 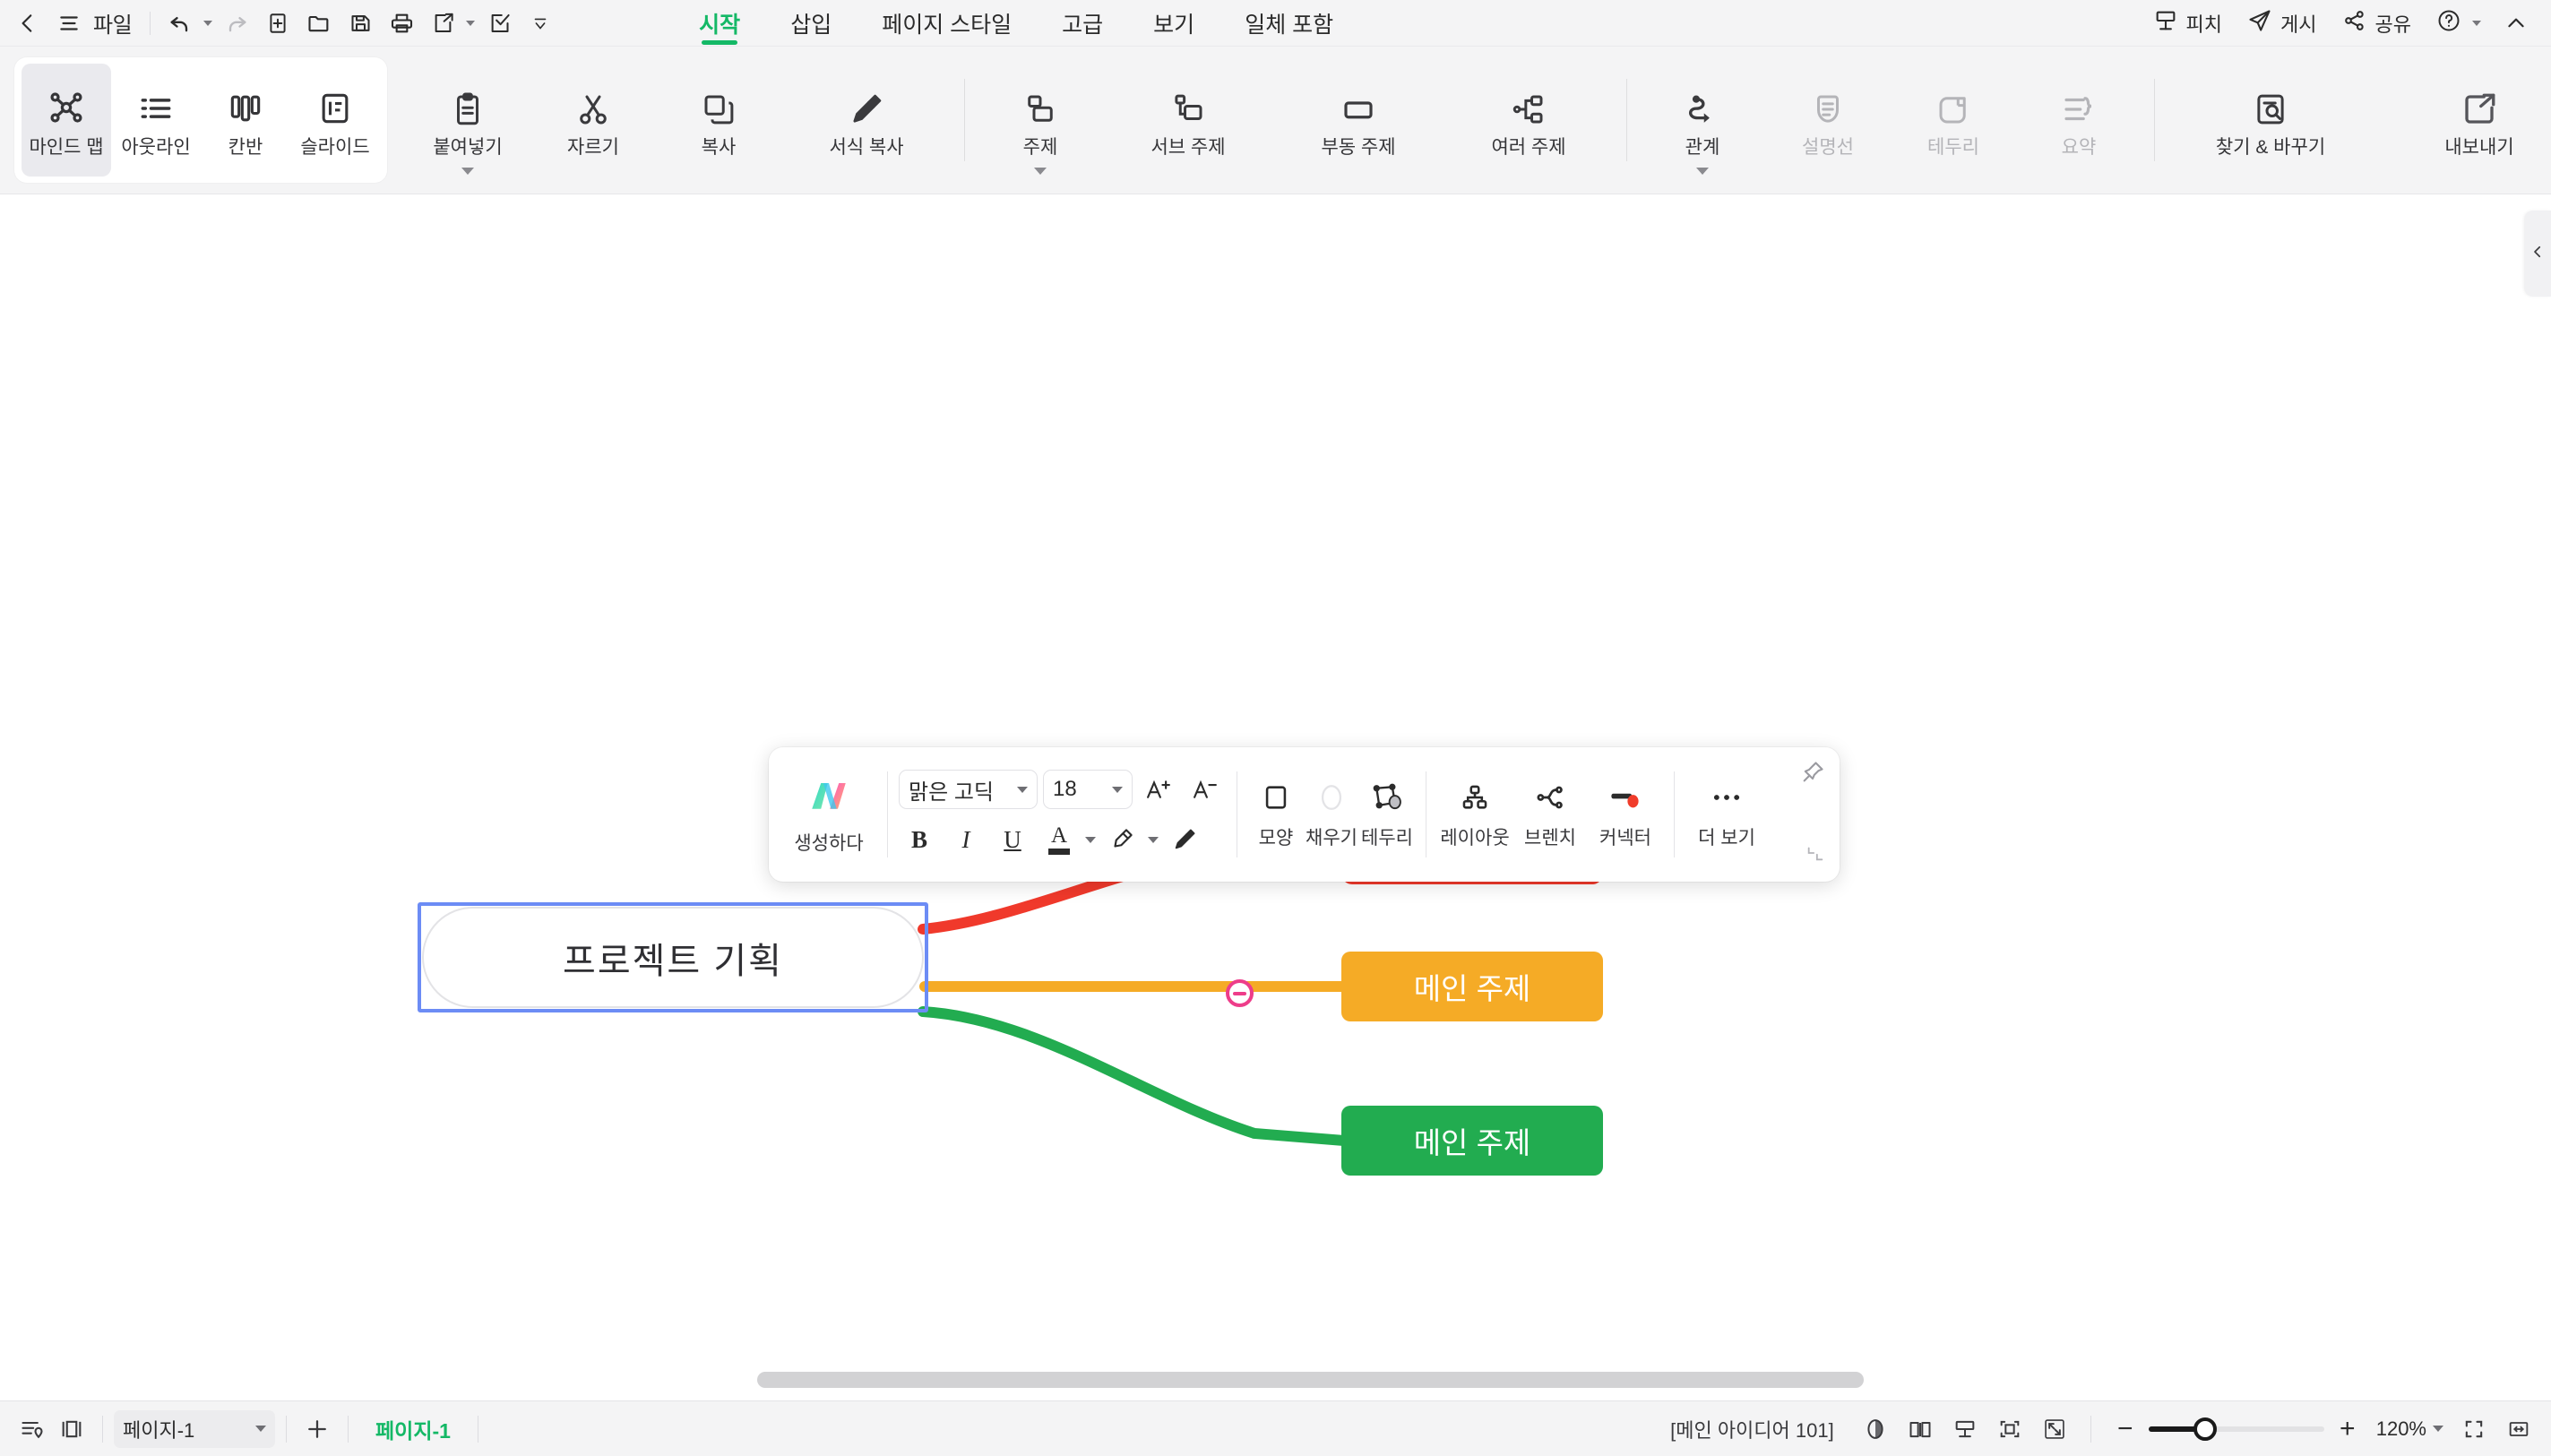 What do you see at coordinates (1358, 120) in the screenshot?
I see `floating-topic-button: 부동 주제` at bounding box center [1358, 120].